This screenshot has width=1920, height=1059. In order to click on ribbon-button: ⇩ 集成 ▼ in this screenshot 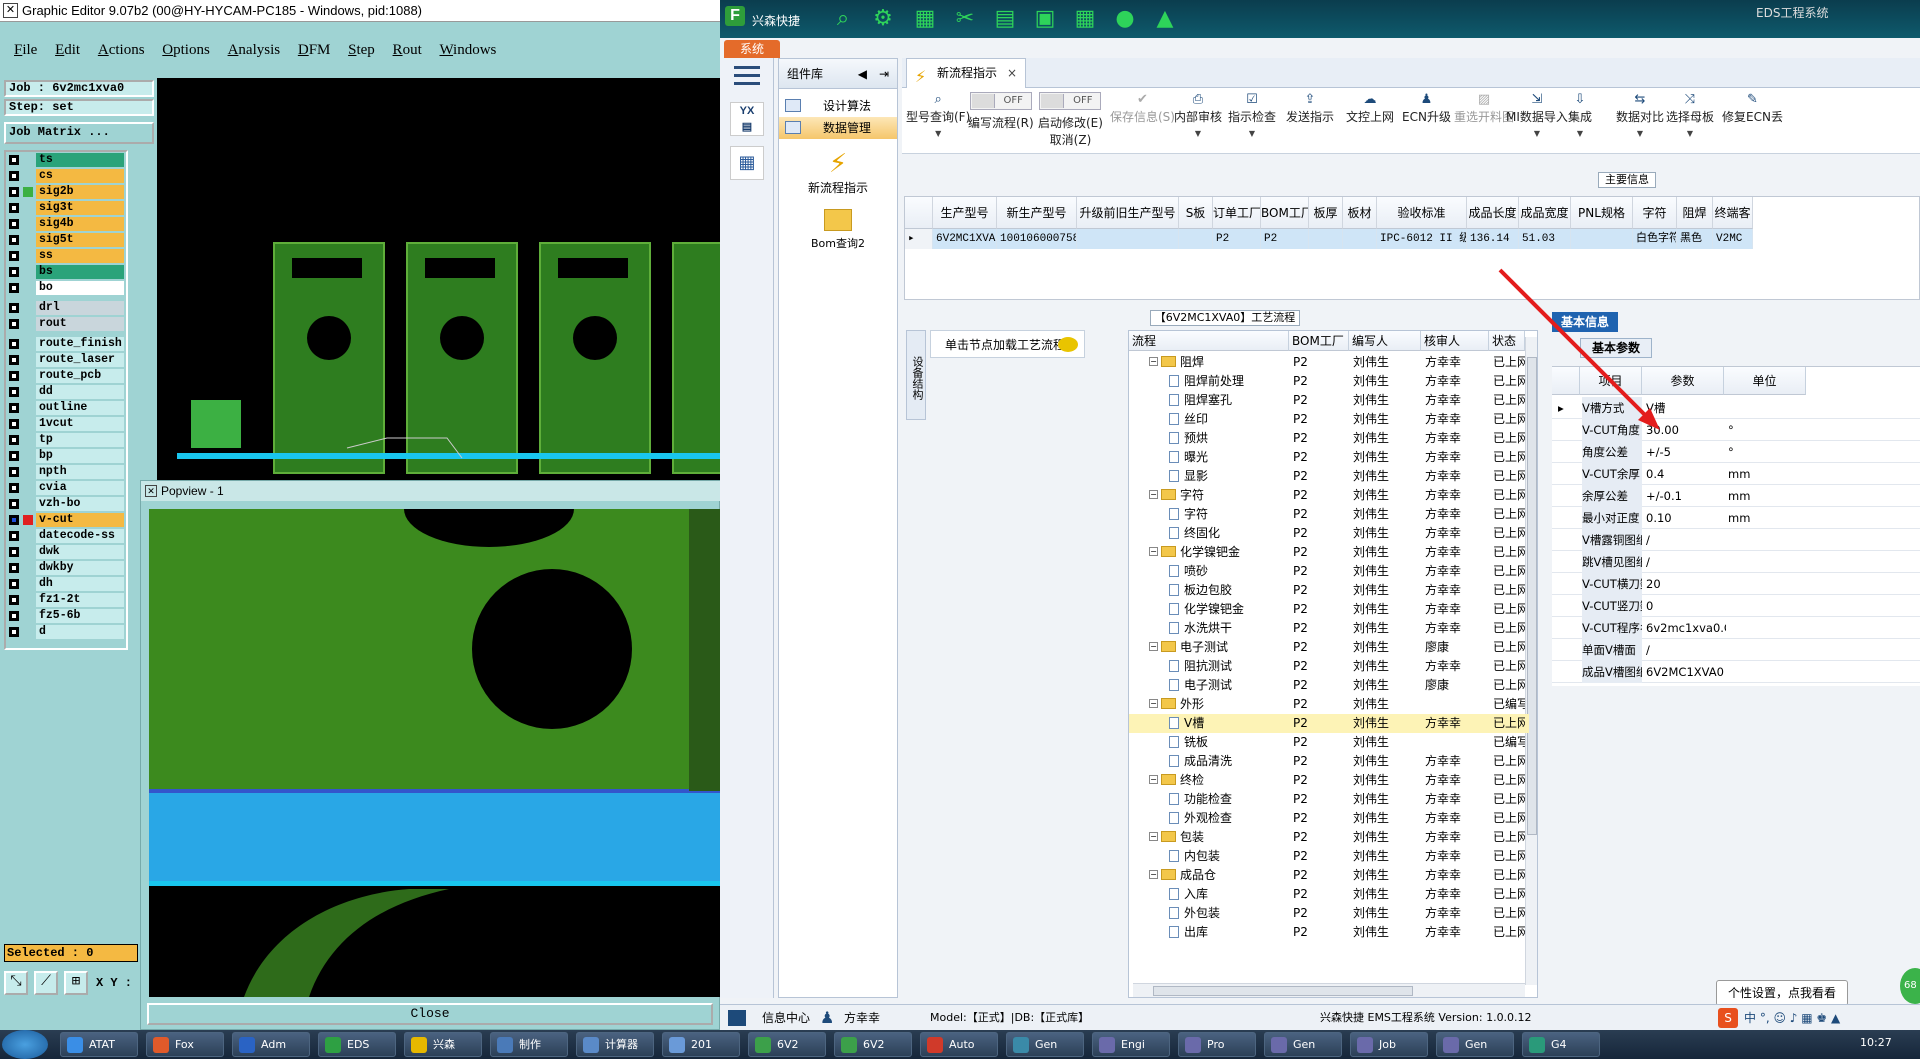, I will do `click(1580, 115)`.